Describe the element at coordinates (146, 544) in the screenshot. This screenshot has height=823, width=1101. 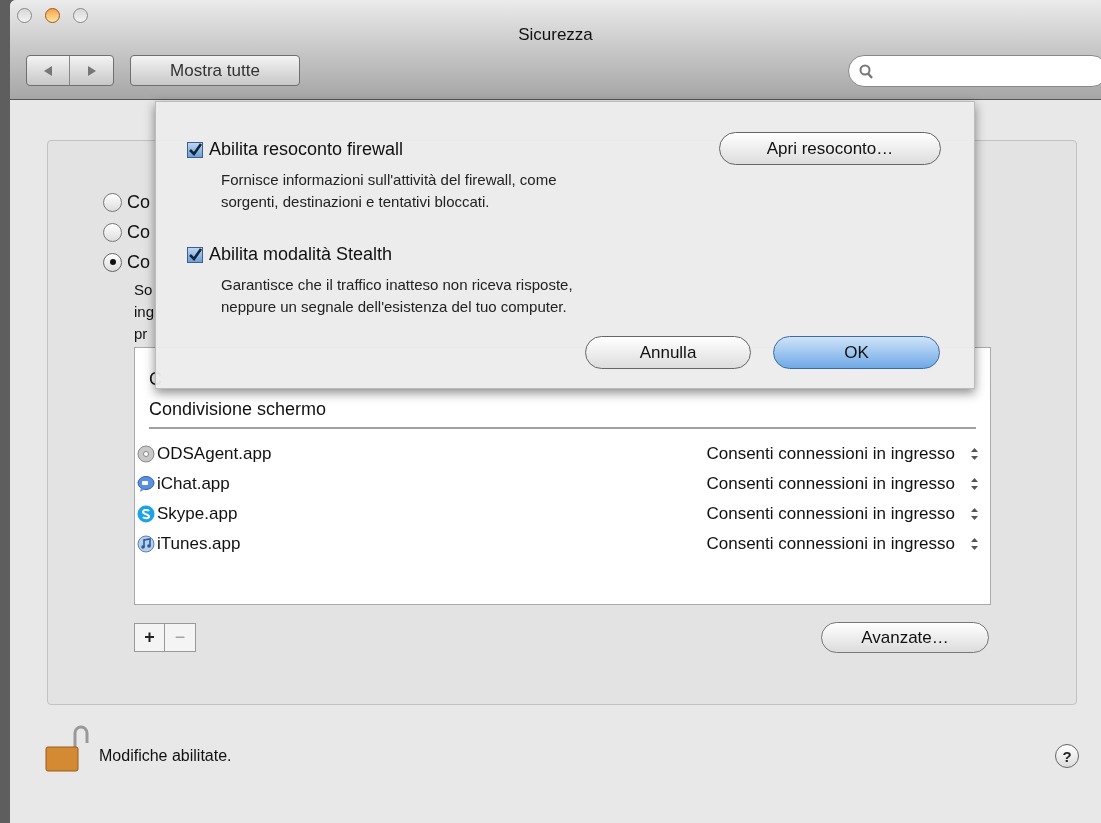
I see `music-note-icon` at that location.